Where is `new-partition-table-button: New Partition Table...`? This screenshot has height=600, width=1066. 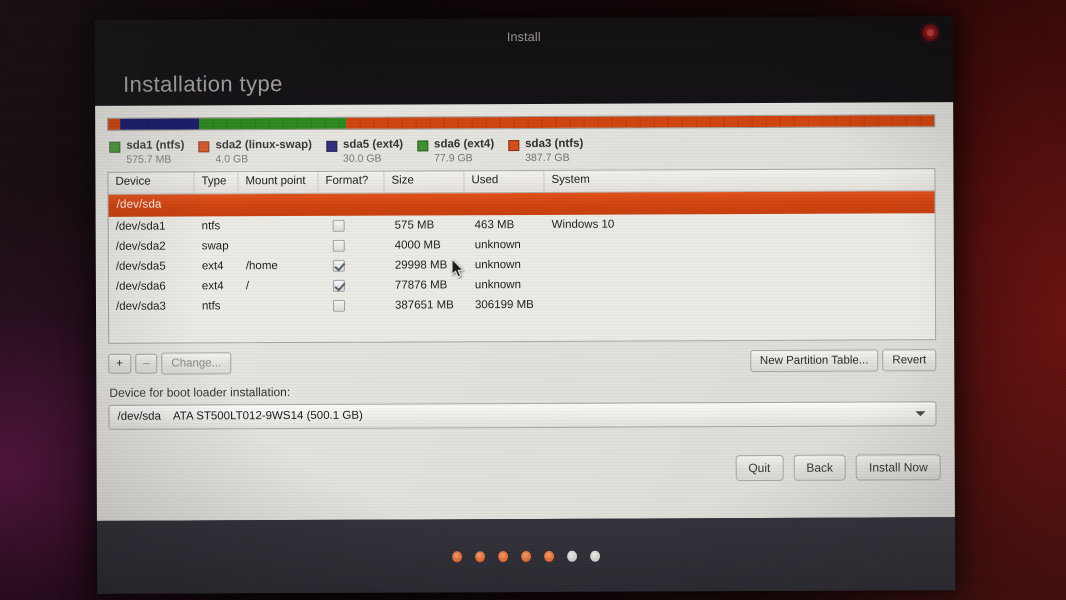 new-partition-table-button: New Partition Table... is located at coordinates (814, 360).